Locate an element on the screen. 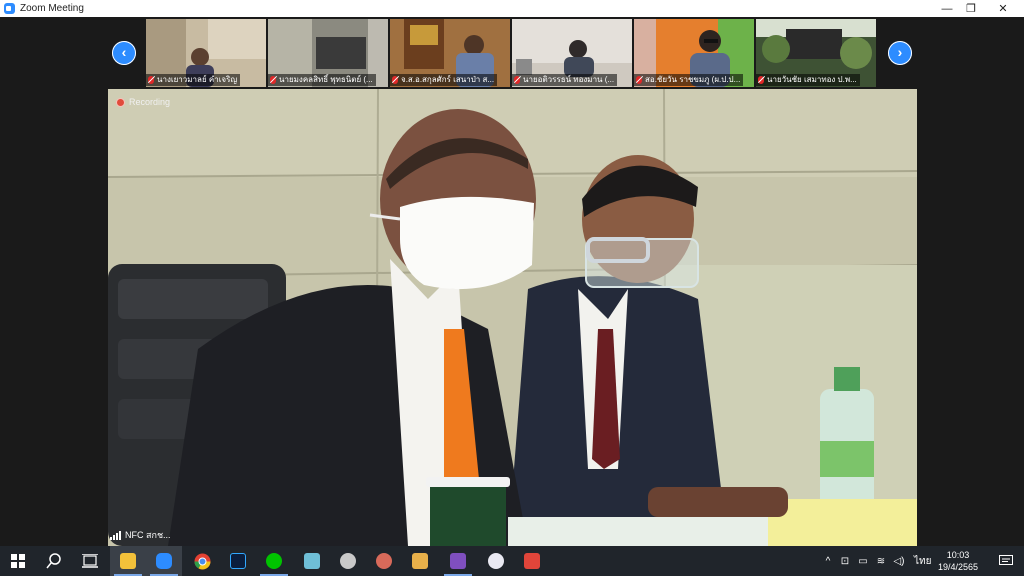 This screenshot has height=576, width=1024. anydesk-icon is located at coordinates (532, 561).